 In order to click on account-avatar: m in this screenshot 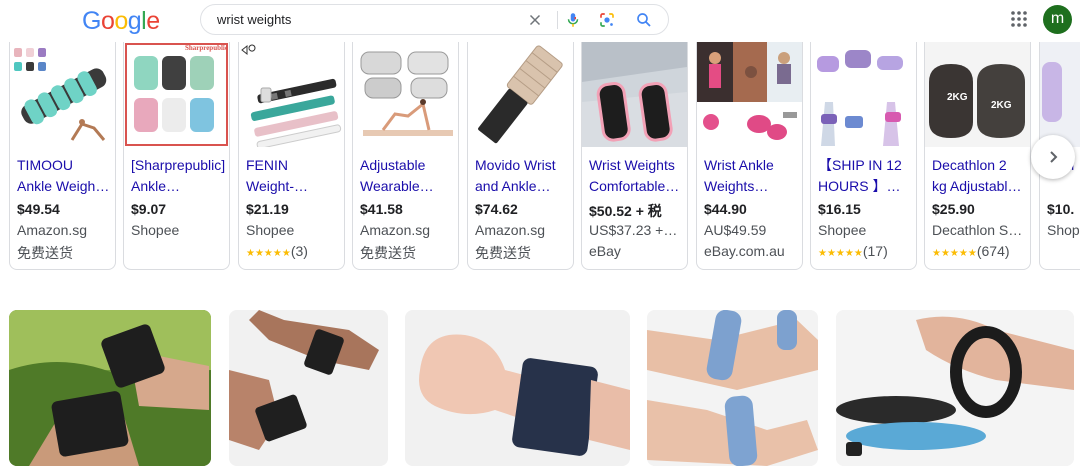, I will do `click(1057, 19)`.